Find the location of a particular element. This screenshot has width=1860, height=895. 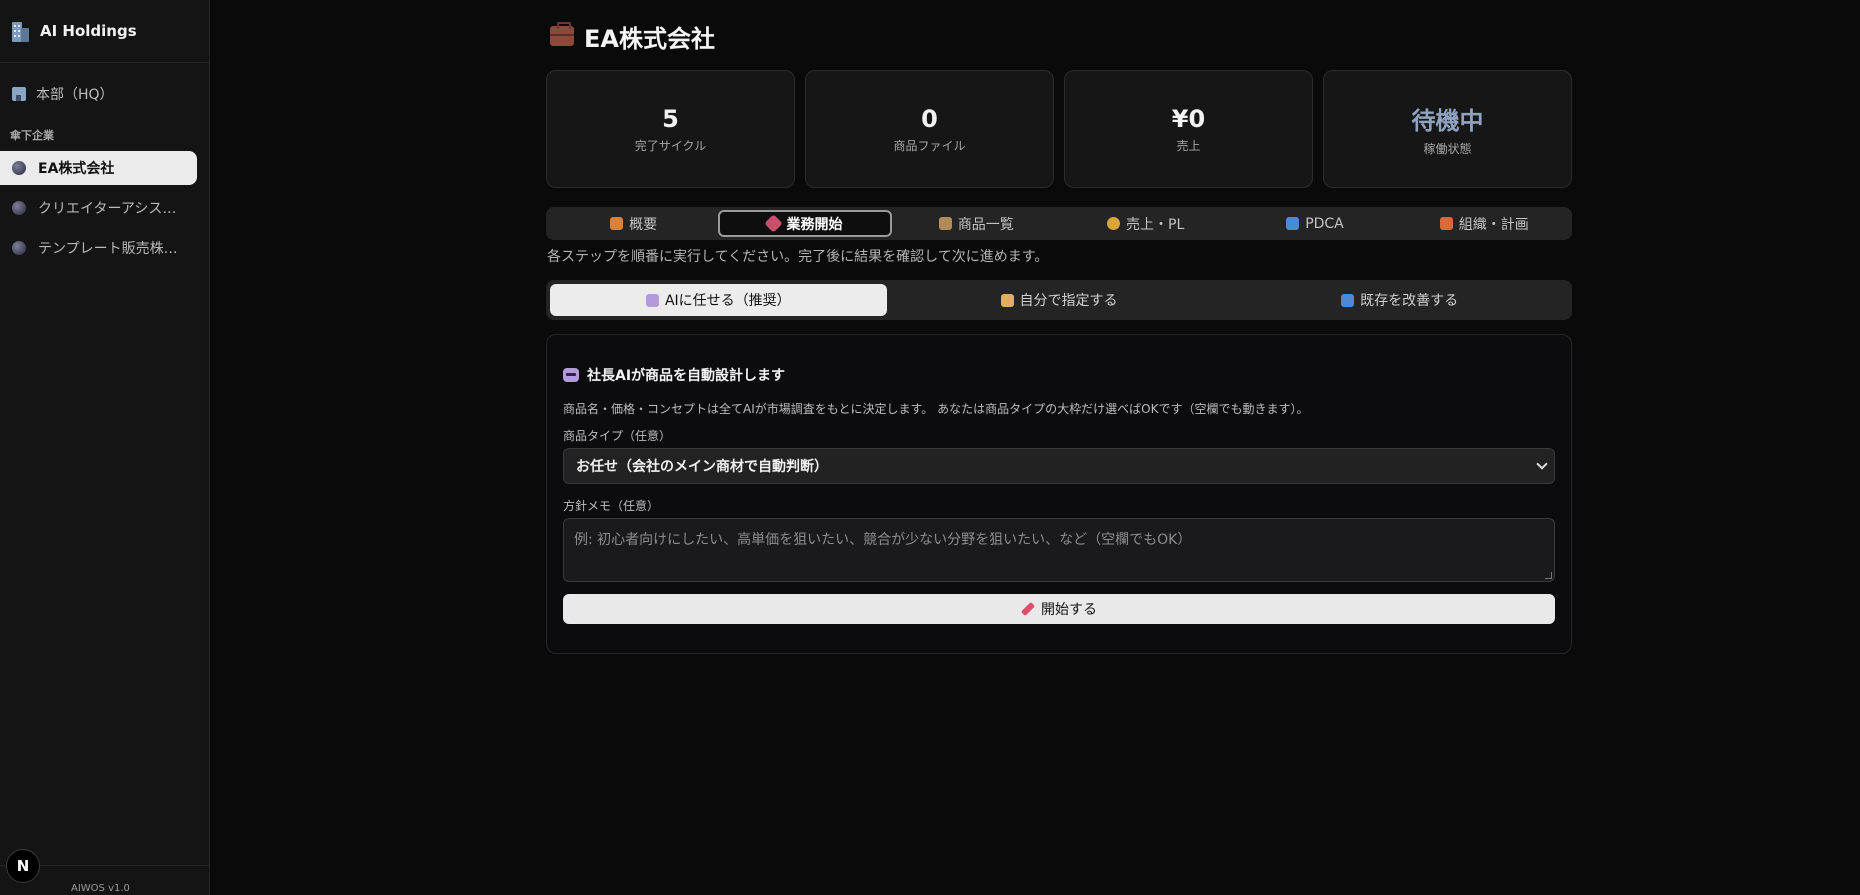

briefcase-icon is located at coordinates (562, 34).